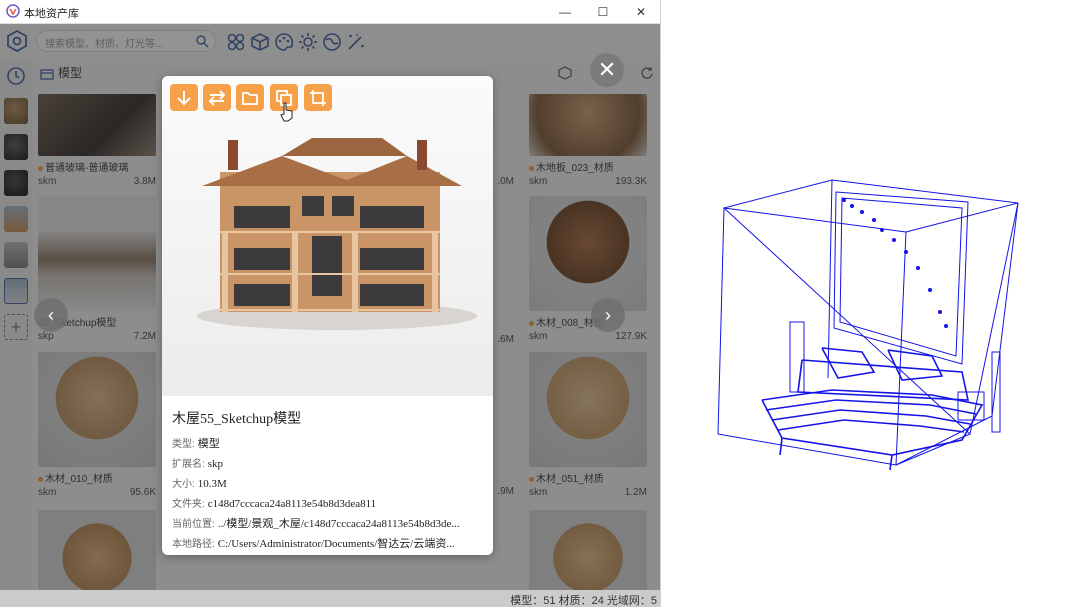 The image size is (1079, 612). What do you see at coordinates (199, 484) in the screenshot?
I see `info-size: 大小: 10.3M` at bounding box center [199, 484].